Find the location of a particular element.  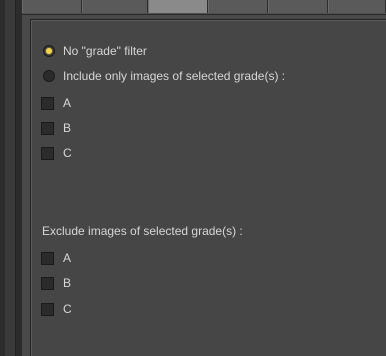

exclude-grade-b: B is located at coordinates (56, 283).